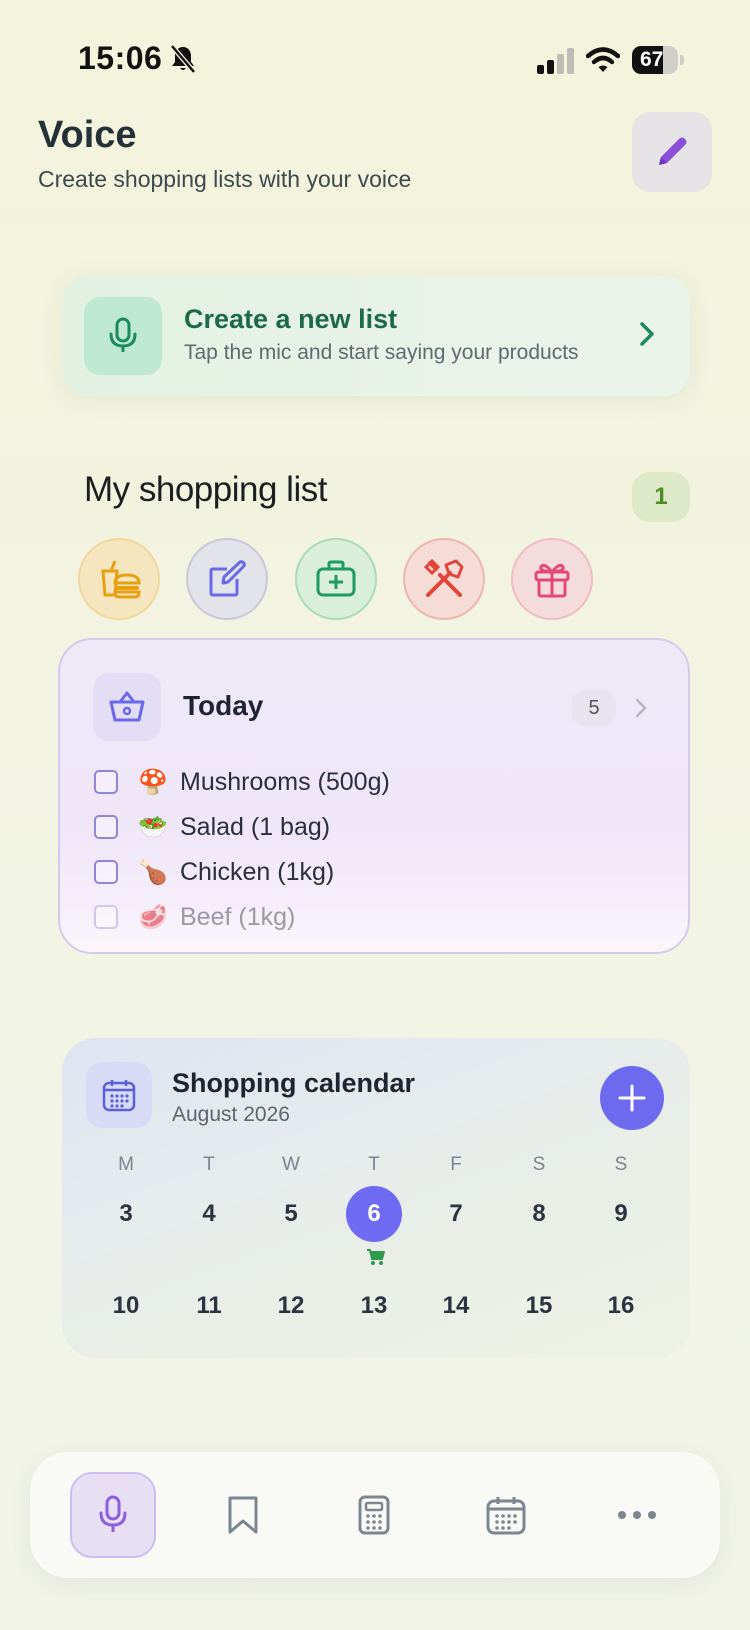 Image resolution: width=750 pixels, height=1630 pixels. I want to click on category-health, so click(336, 579).